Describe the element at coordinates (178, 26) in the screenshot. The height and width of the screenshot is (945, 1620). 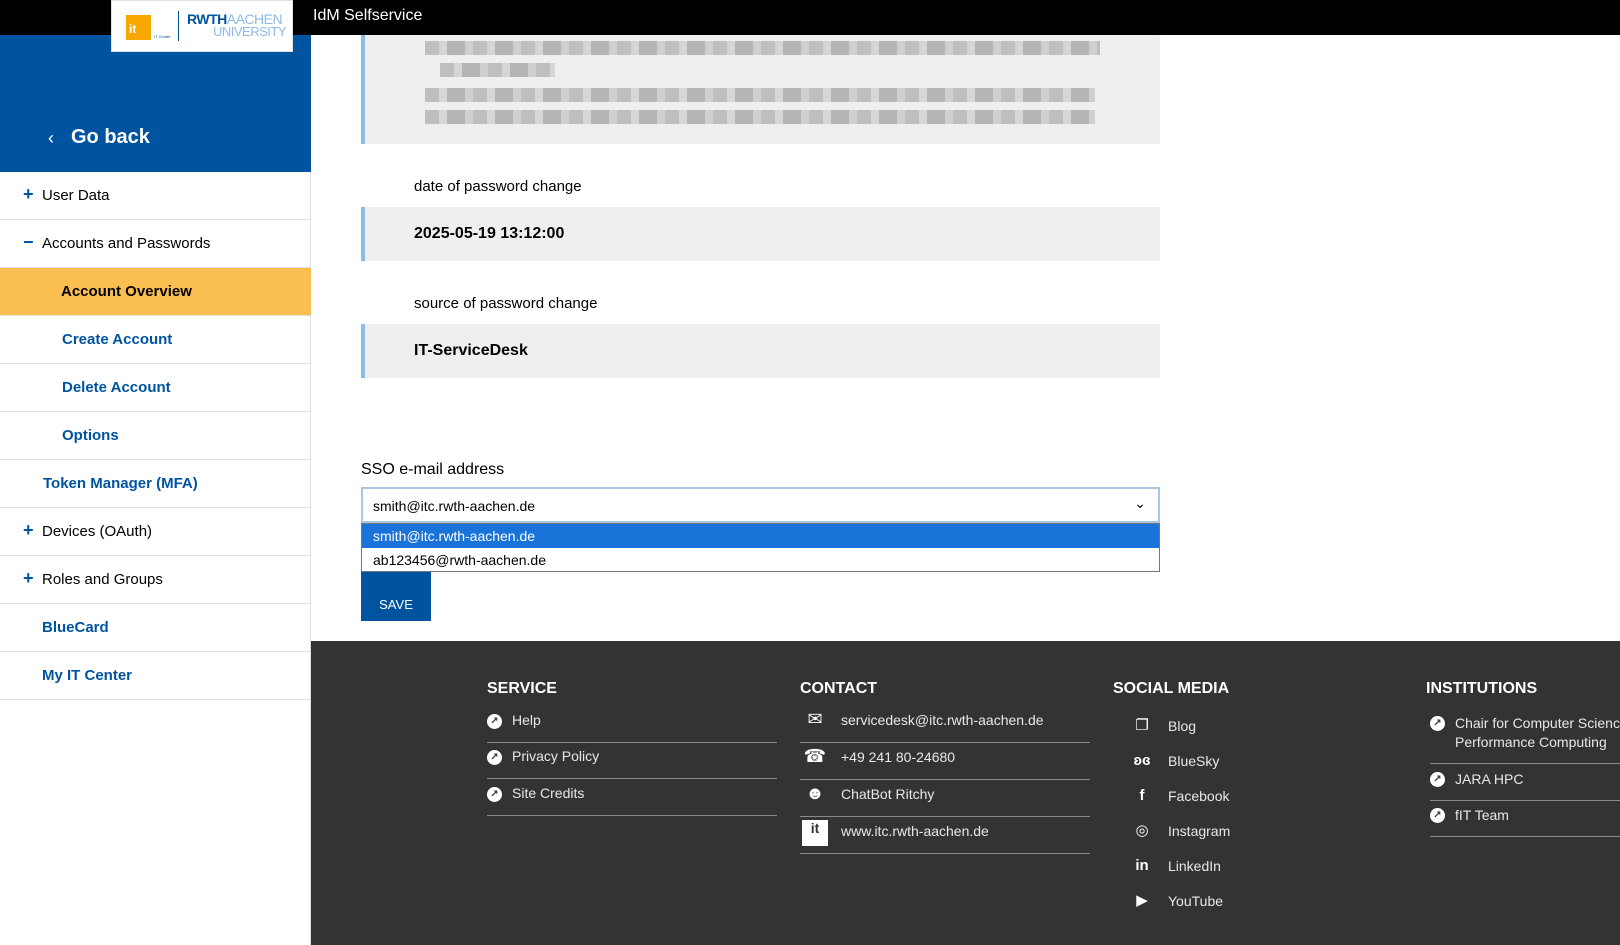
I see `logo-divider` at that location.